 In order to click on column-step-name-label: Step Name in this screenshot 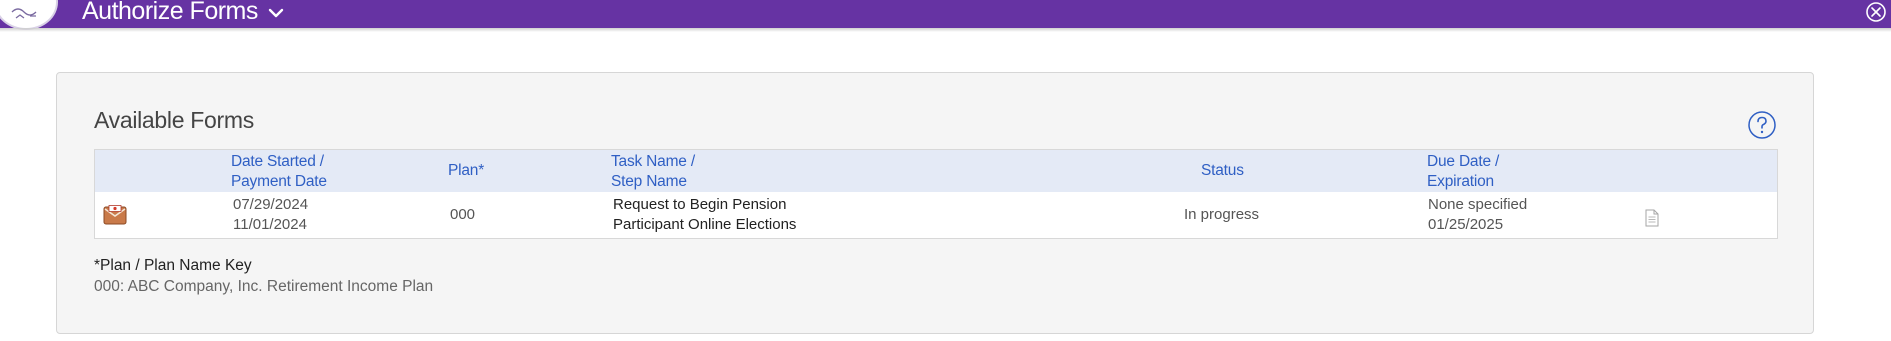, I will do `click(649, 181)`.